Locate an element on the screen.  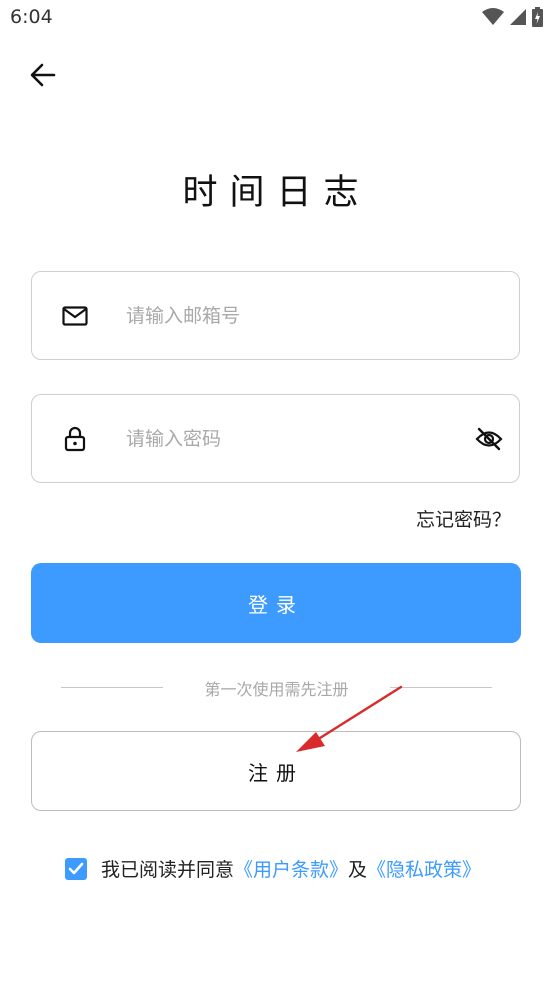
email-input is located at coordinates (321, 315).